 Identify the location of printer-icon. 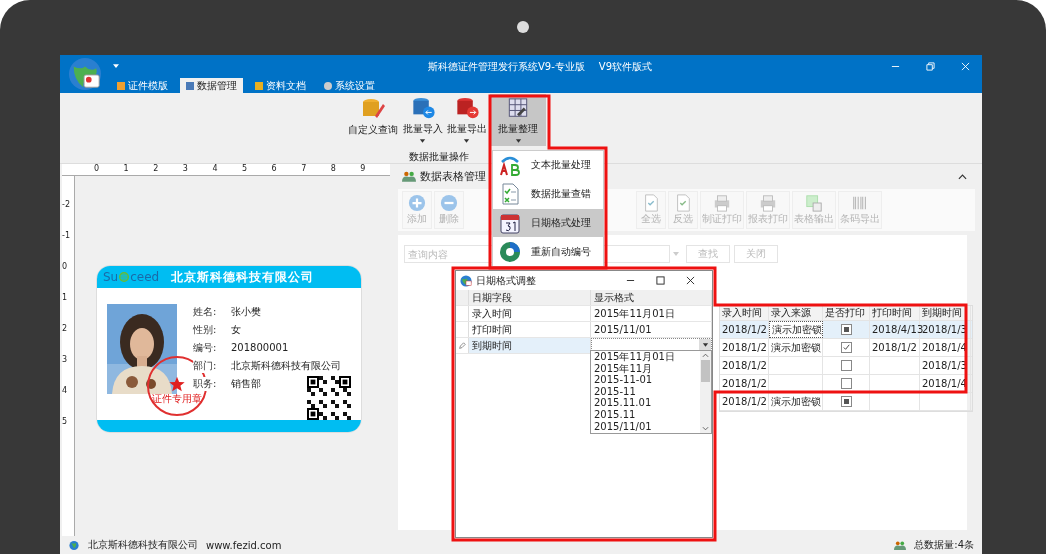
(768, 203).